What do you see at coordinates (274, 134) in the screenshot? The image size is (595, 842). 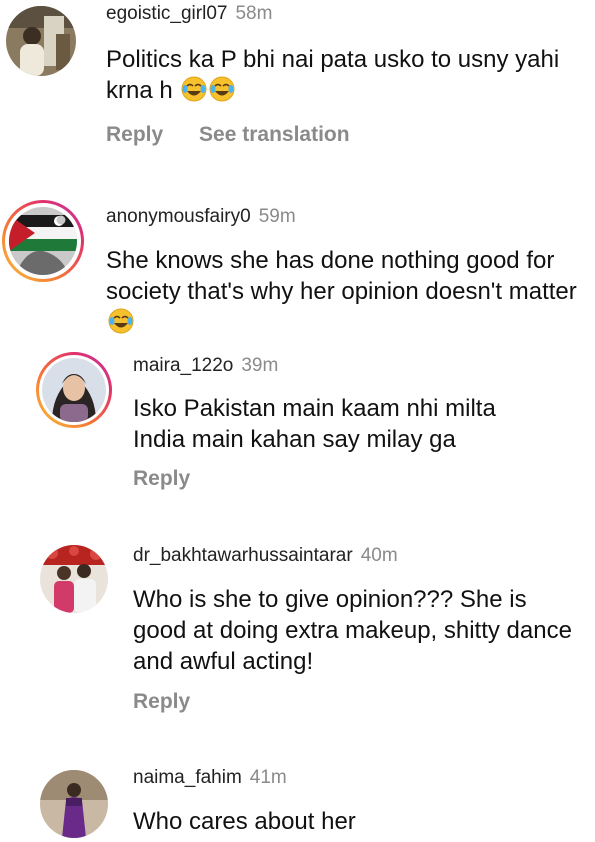 I see `see-translation-button: See translation` at bounding box center [274, 134].